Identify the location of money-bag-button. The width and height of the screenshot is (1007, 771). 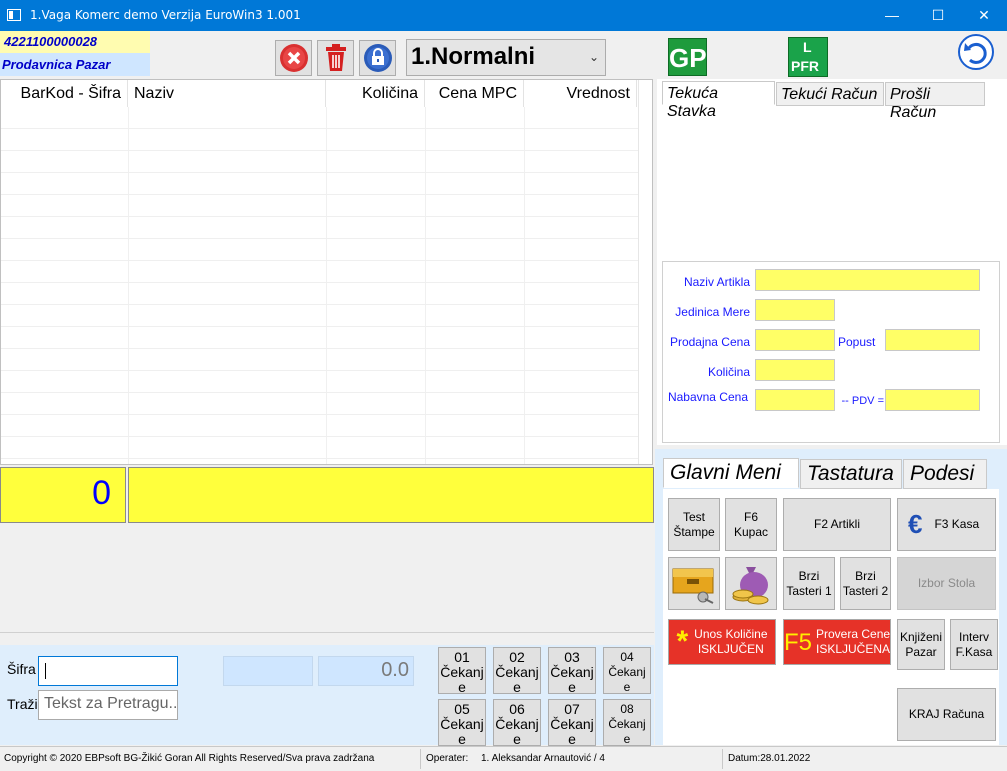
(751, 583).